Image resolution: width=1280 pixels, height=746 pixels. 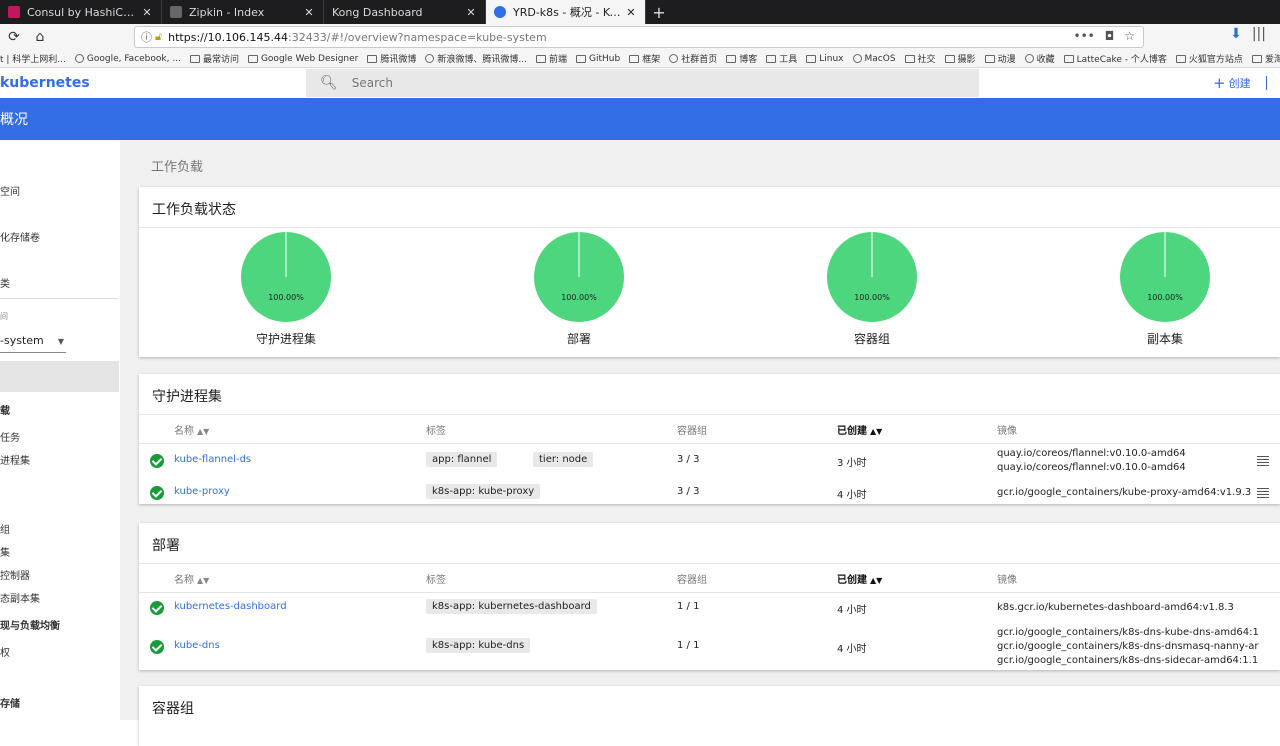 What do you see at coordinates (243, 12) in the screenshot?
I see `browser-tab-zipkin: Zipkin - Index ✕` at bounding box center [243, 12].